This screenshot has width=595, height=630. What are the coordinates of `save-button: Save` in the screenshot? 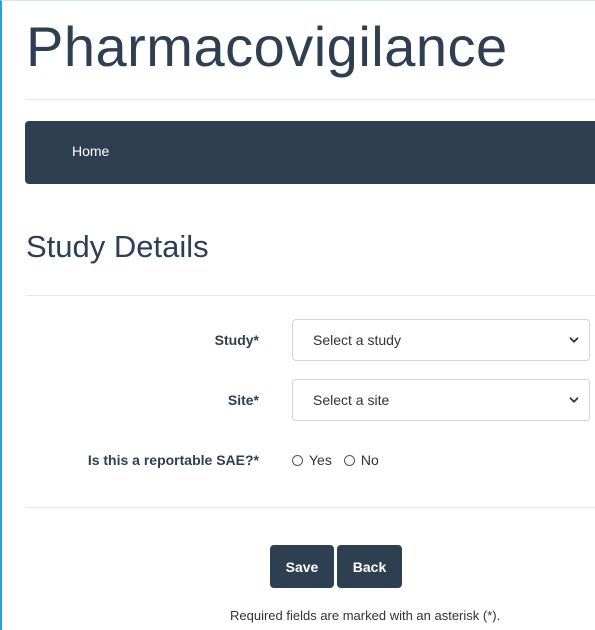 It's located at (302, 566).